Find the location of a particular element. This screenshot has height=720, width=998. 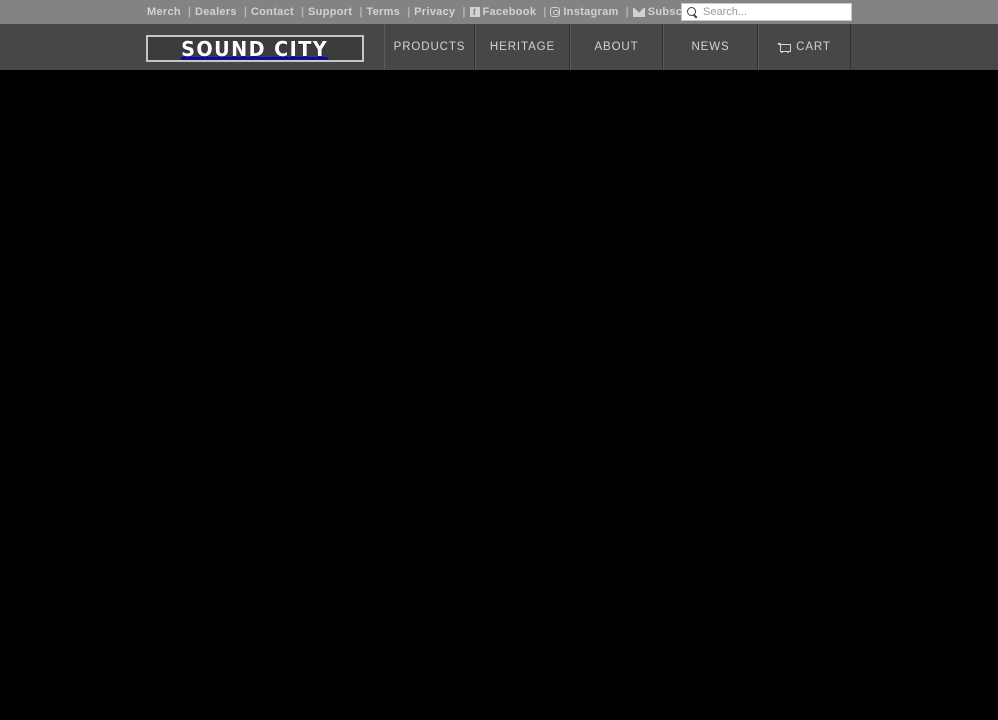

site-logo: SOUND CITY is located at coordinates (255, 48).